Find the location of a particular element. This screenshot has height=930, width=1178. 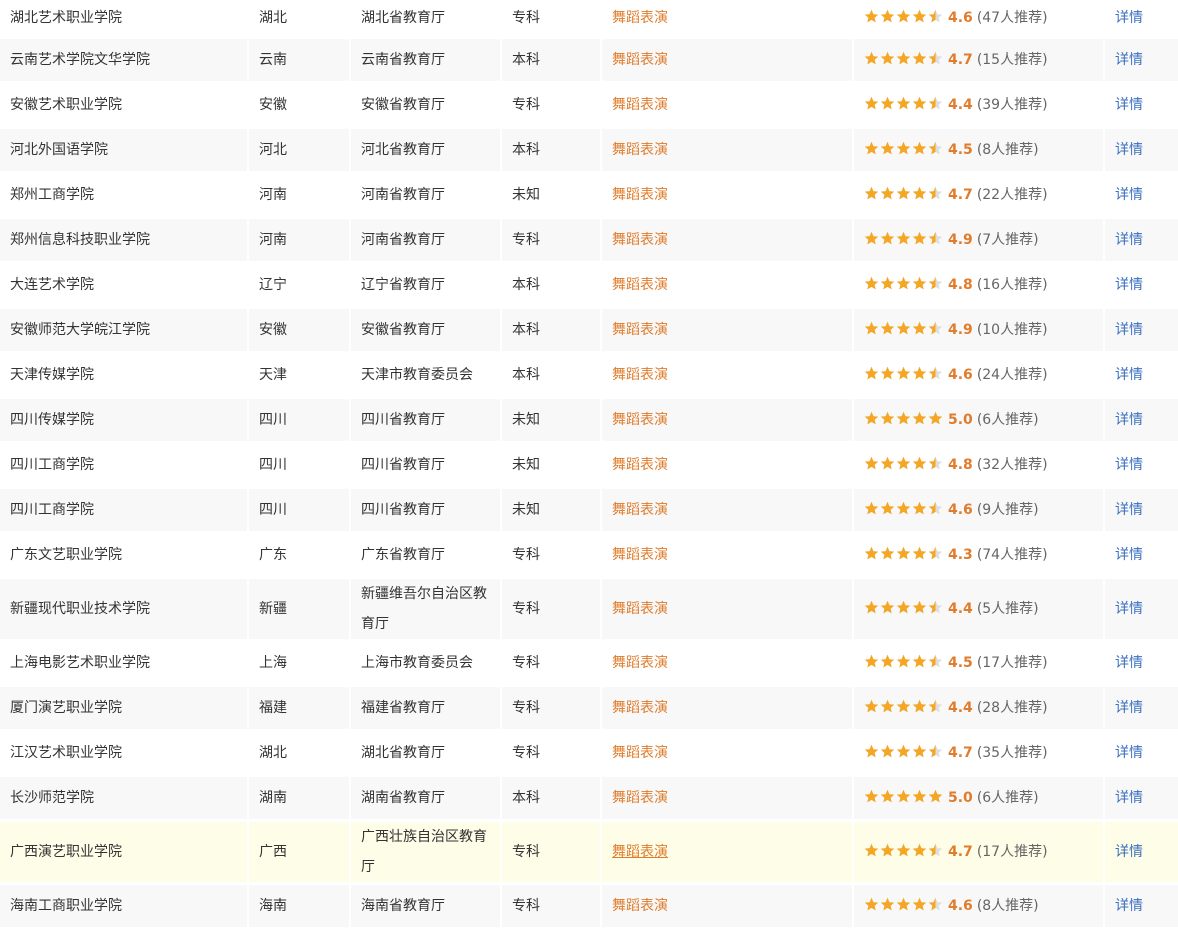

school-name: 云南艺术学院文华学院 is located at coordinates (80, 60).